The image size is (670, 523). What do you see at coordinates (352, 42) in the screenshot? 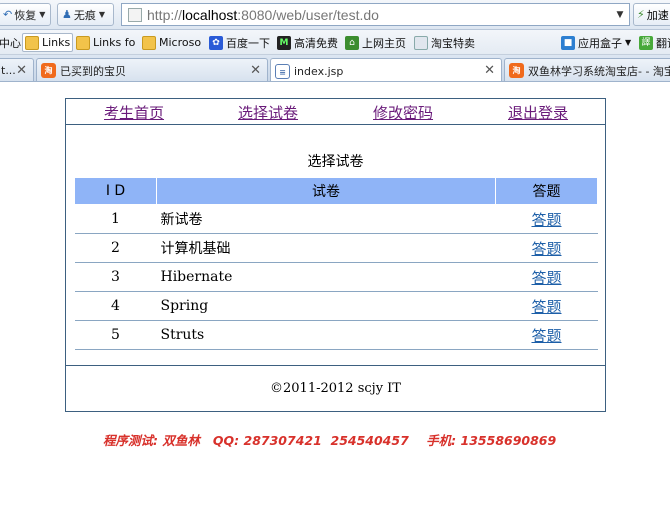
I see `home-icon: ⌂` at bounding box center [352, 42].